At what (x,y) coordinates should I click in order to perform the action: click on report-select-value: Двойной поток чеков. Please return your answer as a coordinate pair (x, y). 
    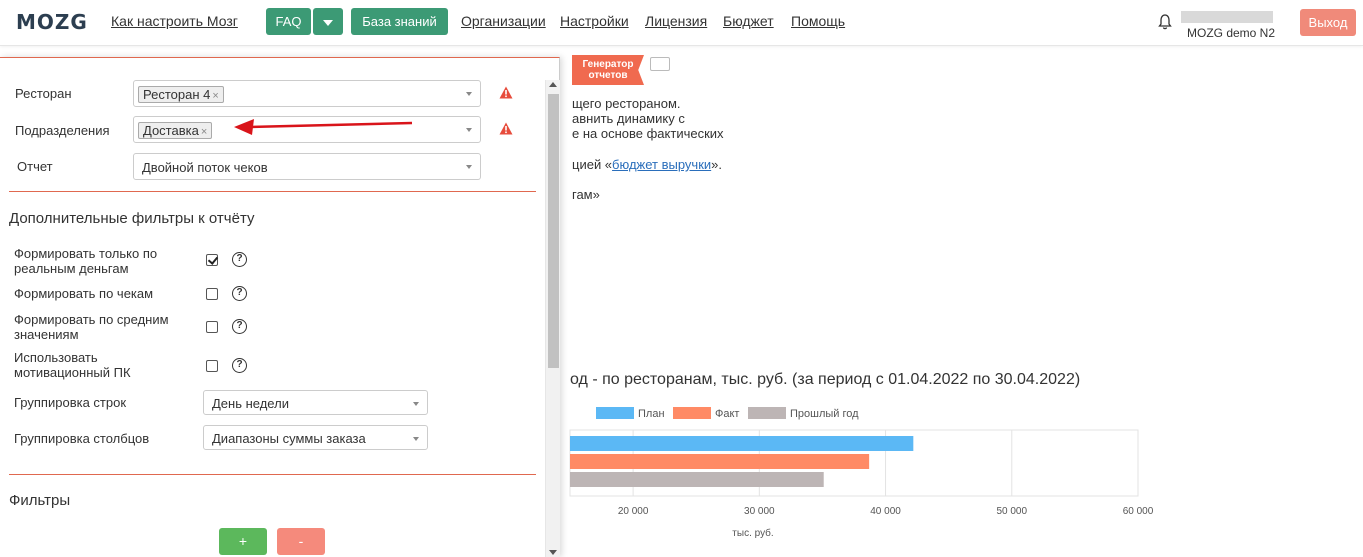
    Looking at the image, I should click on (205, 167).